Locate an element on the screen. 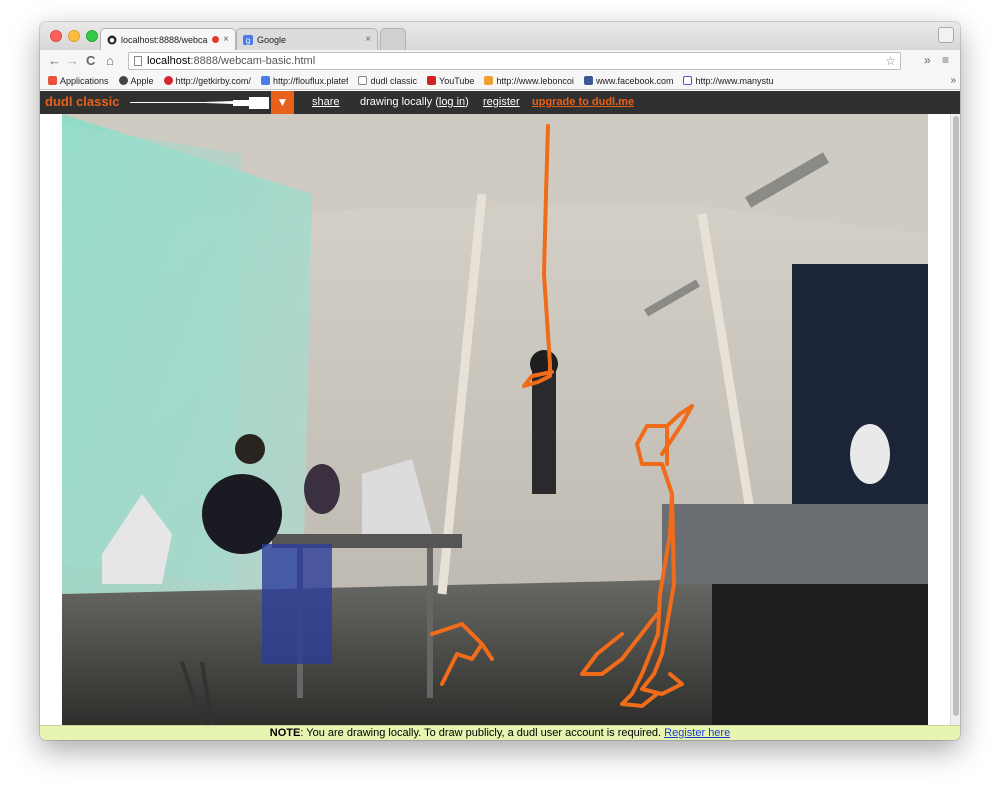 The width and height of the screenshot is (1000, 796). bookmark-applications: Applications is located at coordinates (78, 81).